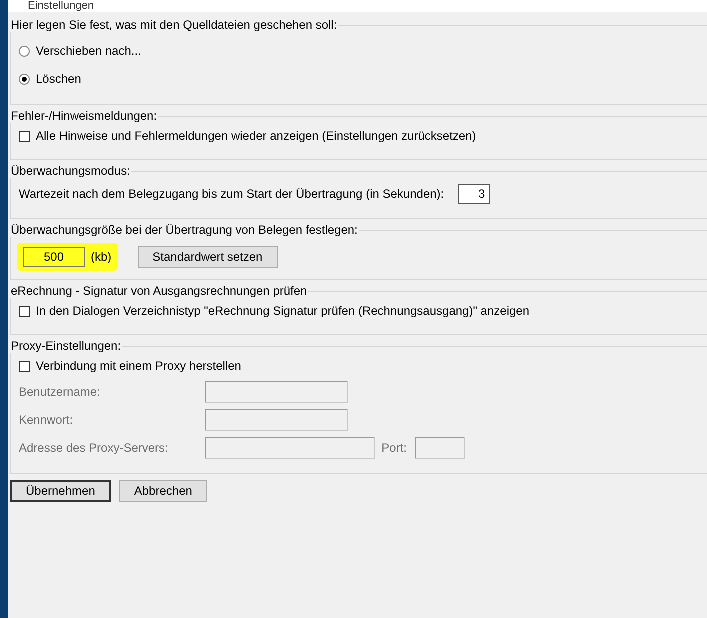  What do you see at coordinates (474, 194) in the screenshot?
I see `seconds-field: 3` at bounding box center [474, 194].